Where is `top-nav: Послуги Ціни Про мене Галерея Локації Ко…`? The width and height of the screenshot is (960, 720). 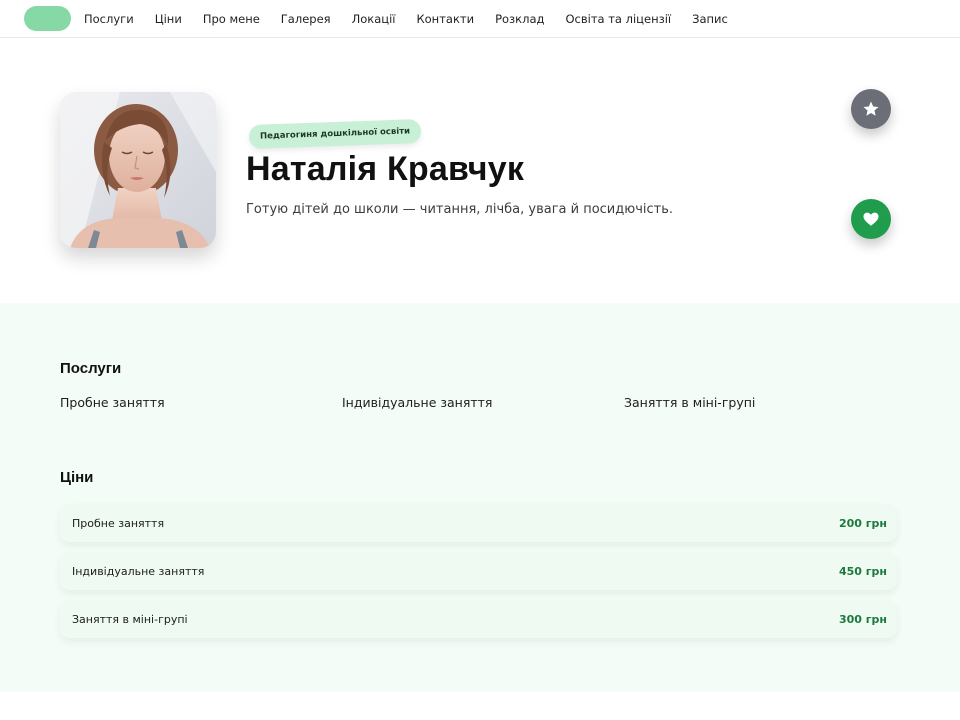
top-nav: Послуги Ціни Про мене Галерея Локації Ко… is located at coordinates (480, 19).